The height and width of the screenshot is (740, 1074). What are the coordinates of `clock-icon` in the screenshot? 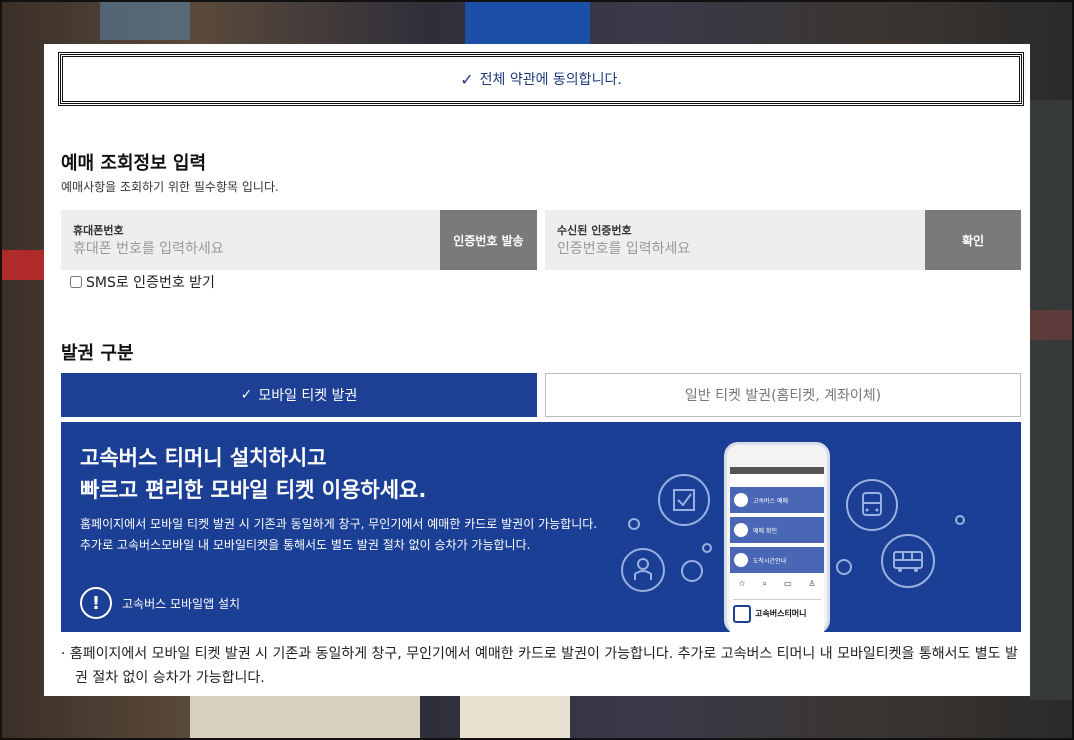 It's located at (741, 560).